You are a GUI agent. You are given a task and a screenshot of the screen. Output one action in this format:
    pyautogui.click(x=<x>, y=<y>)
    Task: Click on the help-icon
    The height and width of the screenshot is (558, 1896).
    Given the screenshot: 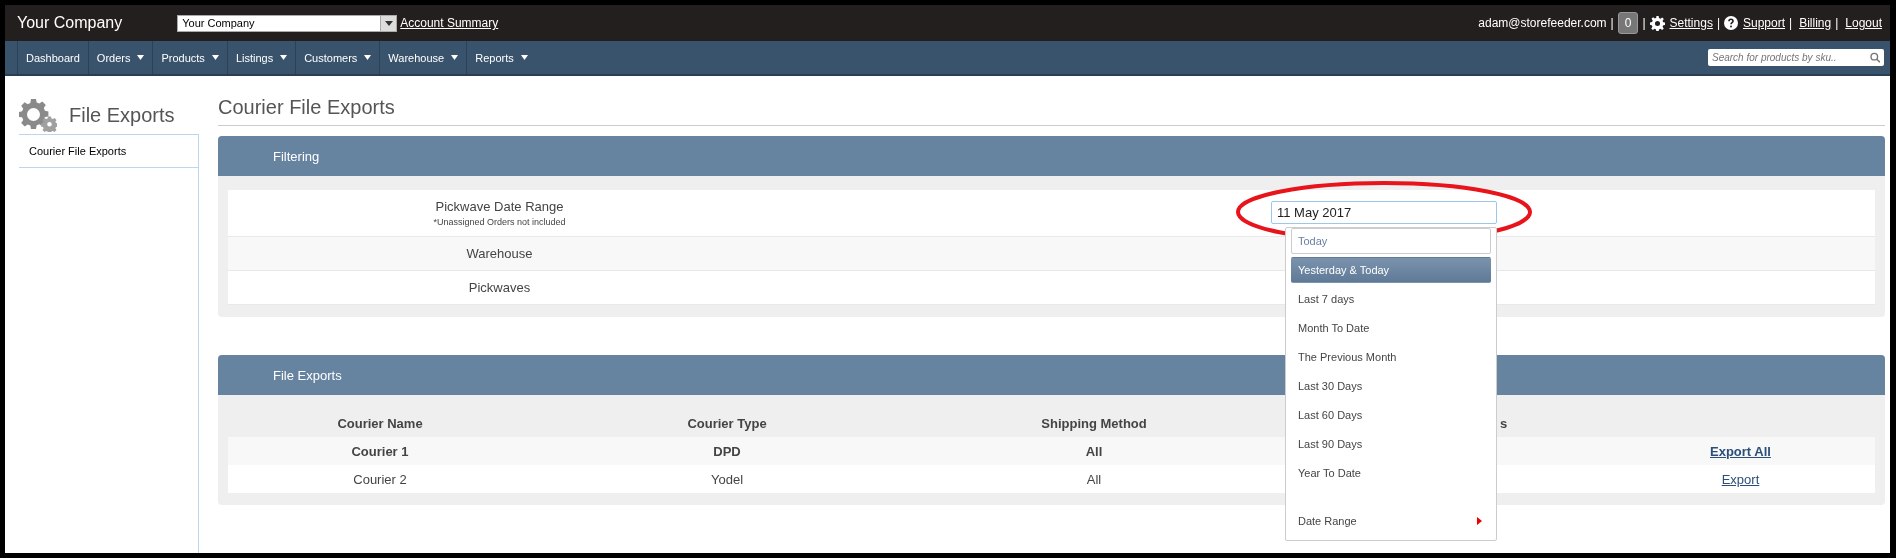 What is the action you would take?
    pyautogui.click(x=1731, y=23)
    